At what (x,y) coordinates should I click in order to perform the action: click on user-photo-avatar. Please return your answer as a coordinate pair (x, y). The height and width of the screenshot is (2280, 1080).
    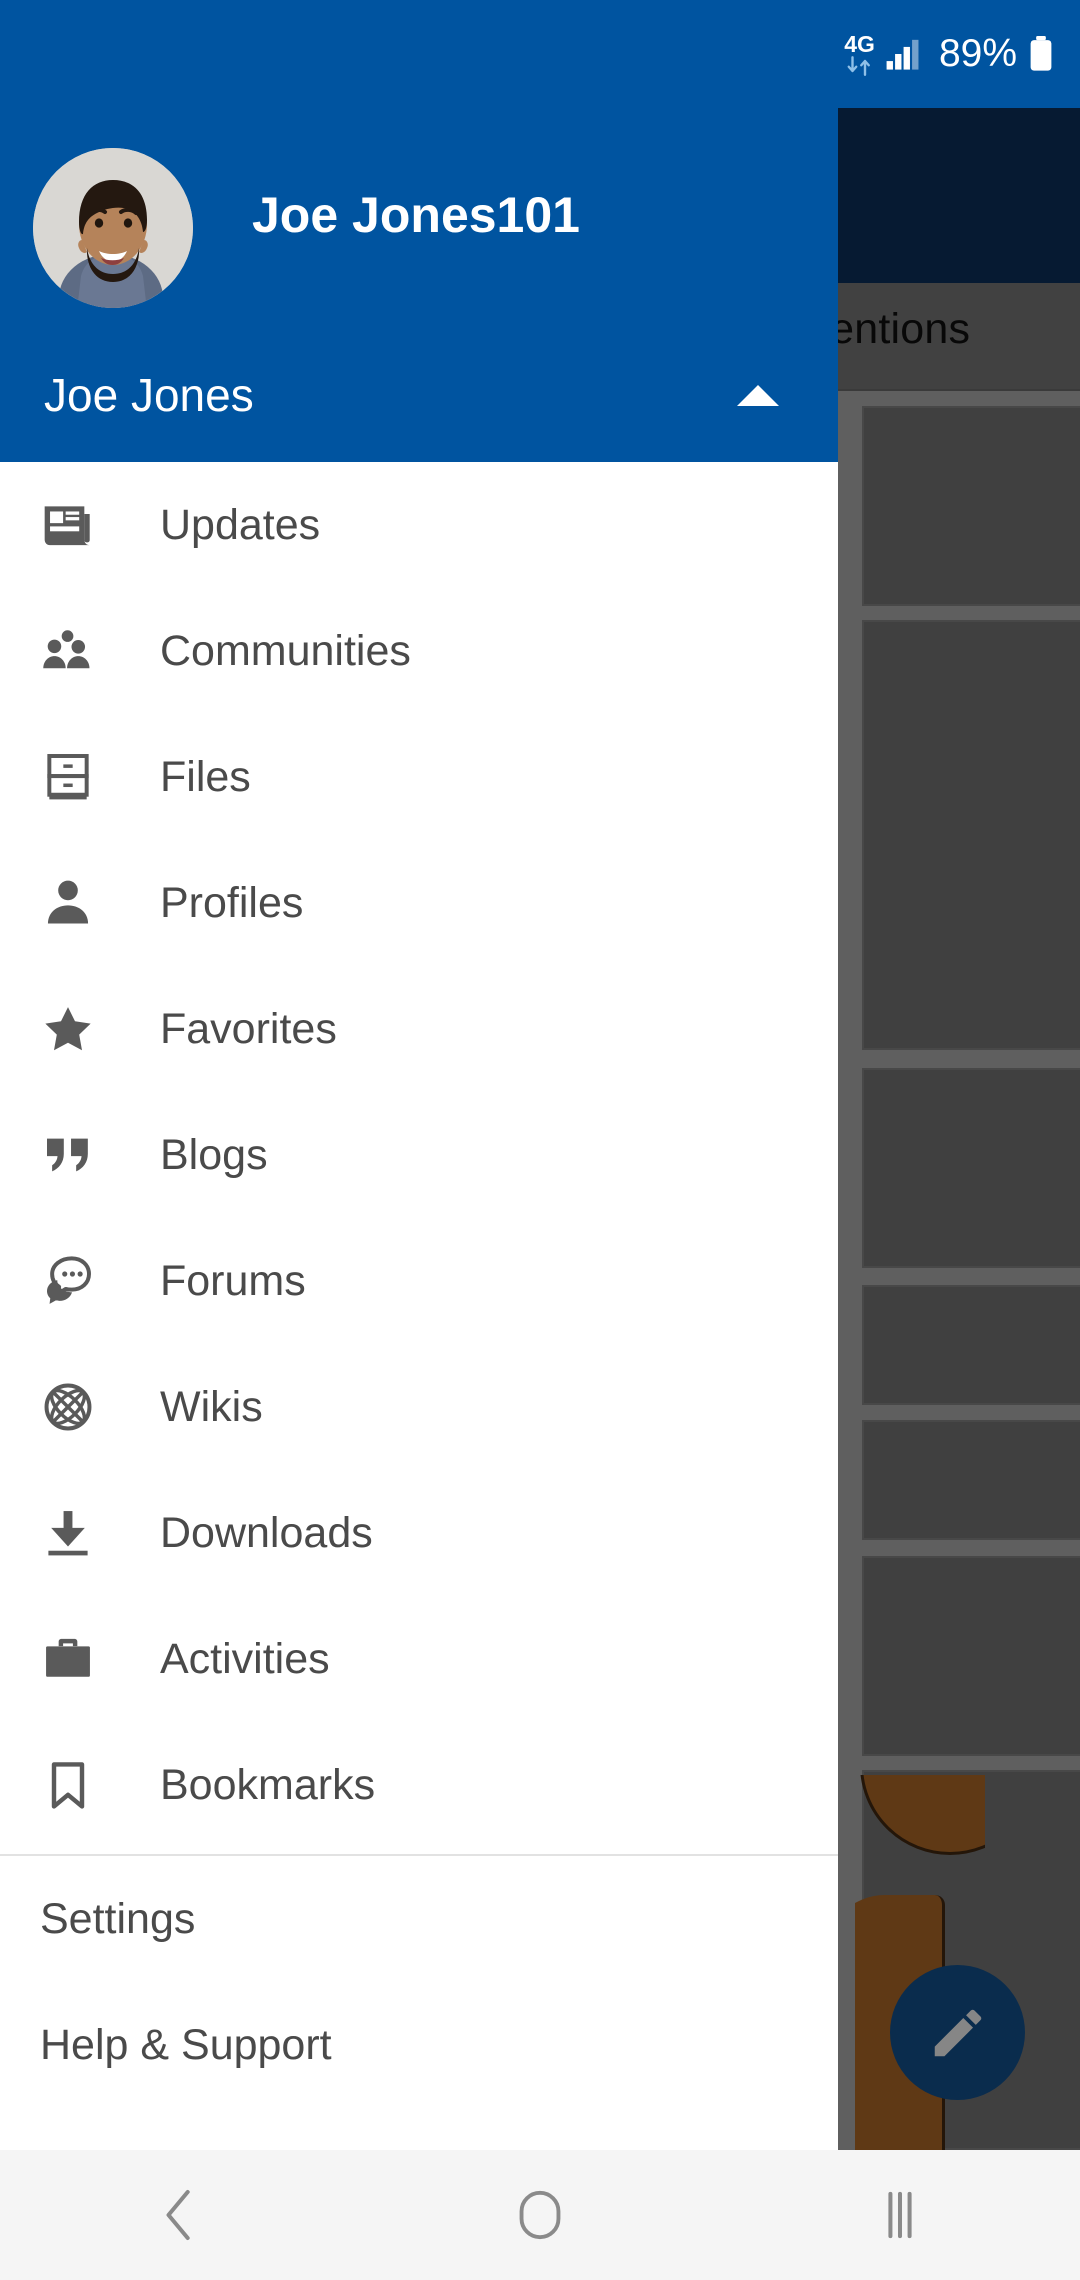
    Looking at the image, I should click on (113, 228).